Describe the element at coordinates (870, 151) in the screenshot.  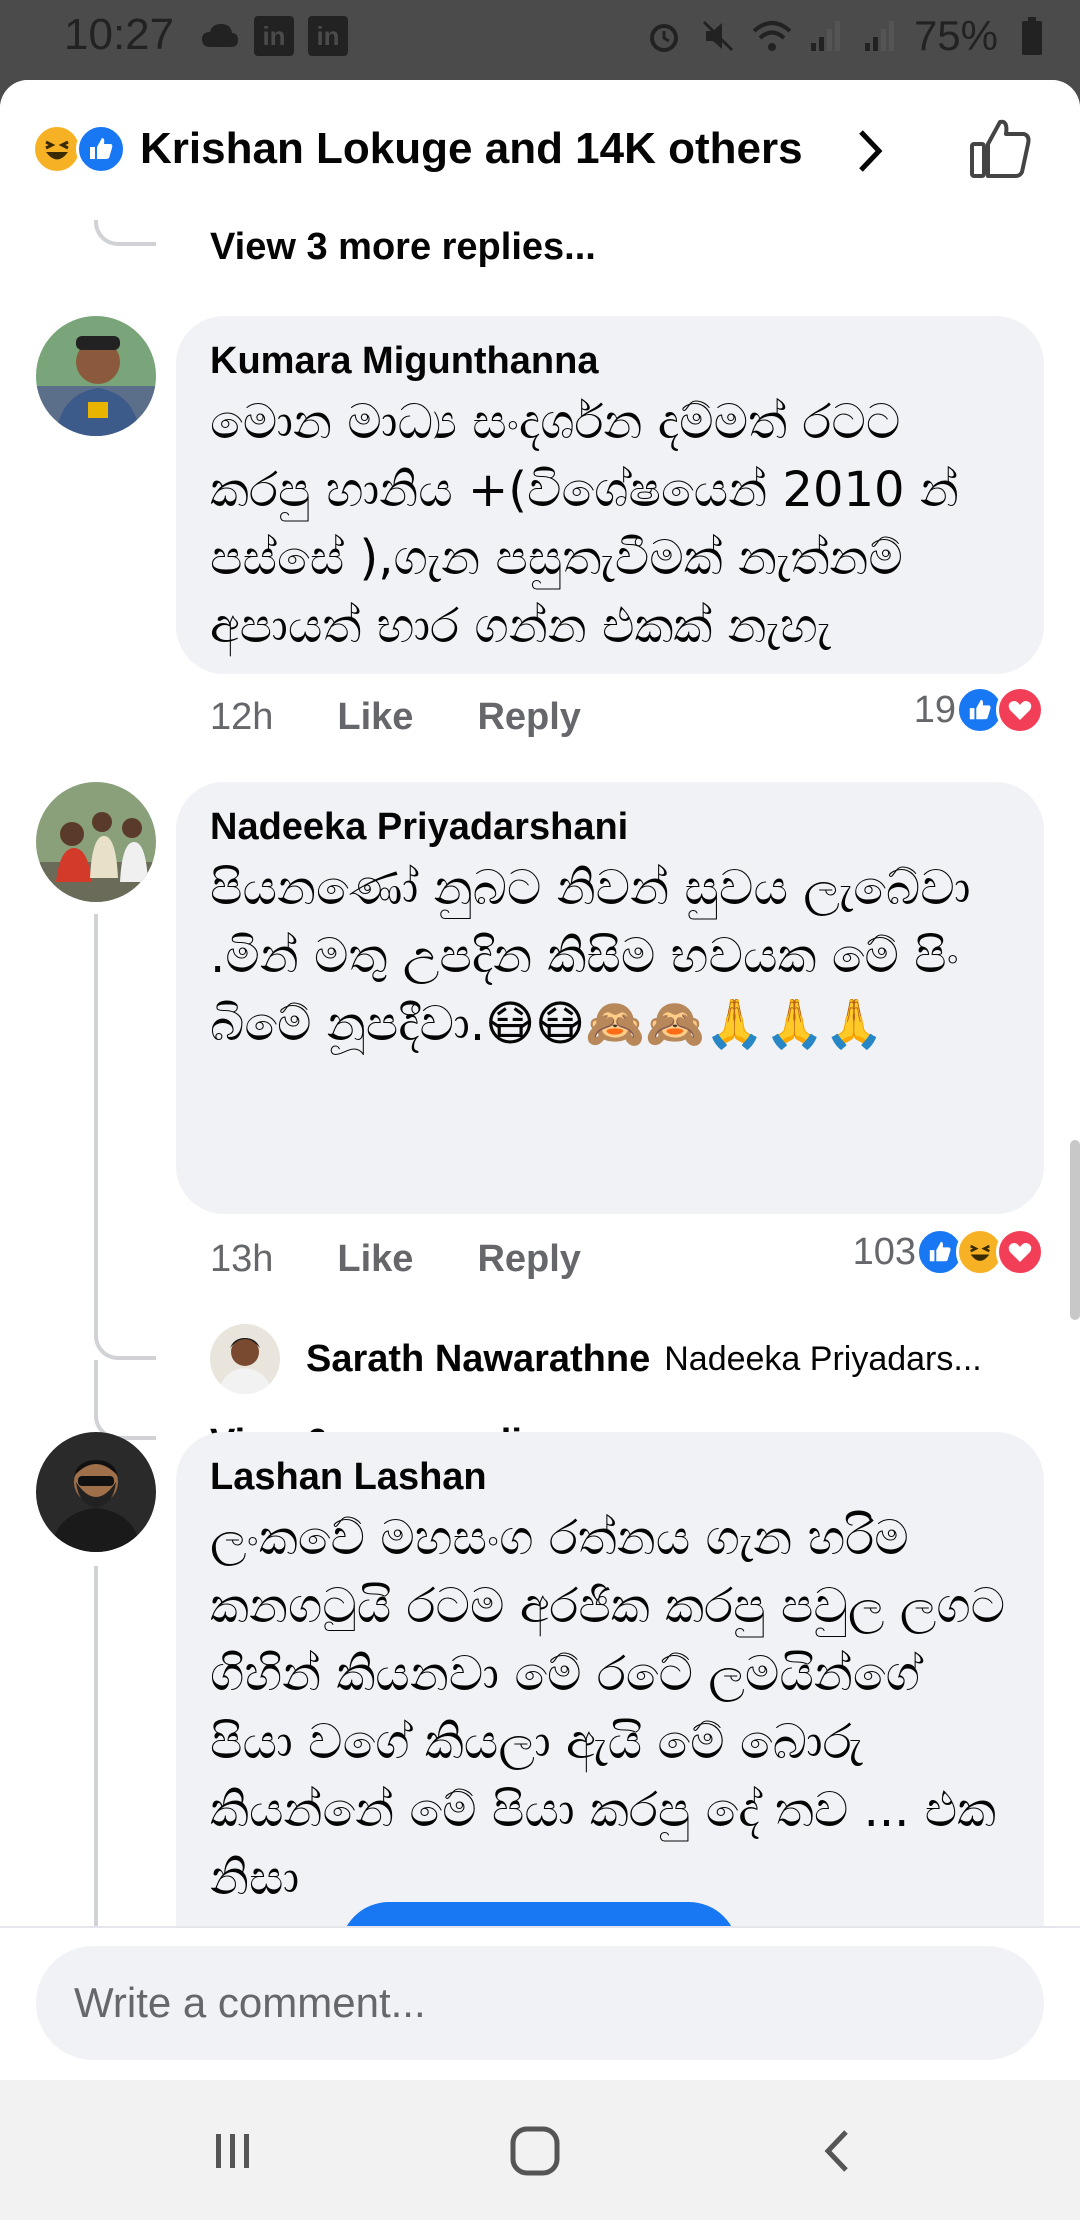
I see `chevron-right-icon` at that location.